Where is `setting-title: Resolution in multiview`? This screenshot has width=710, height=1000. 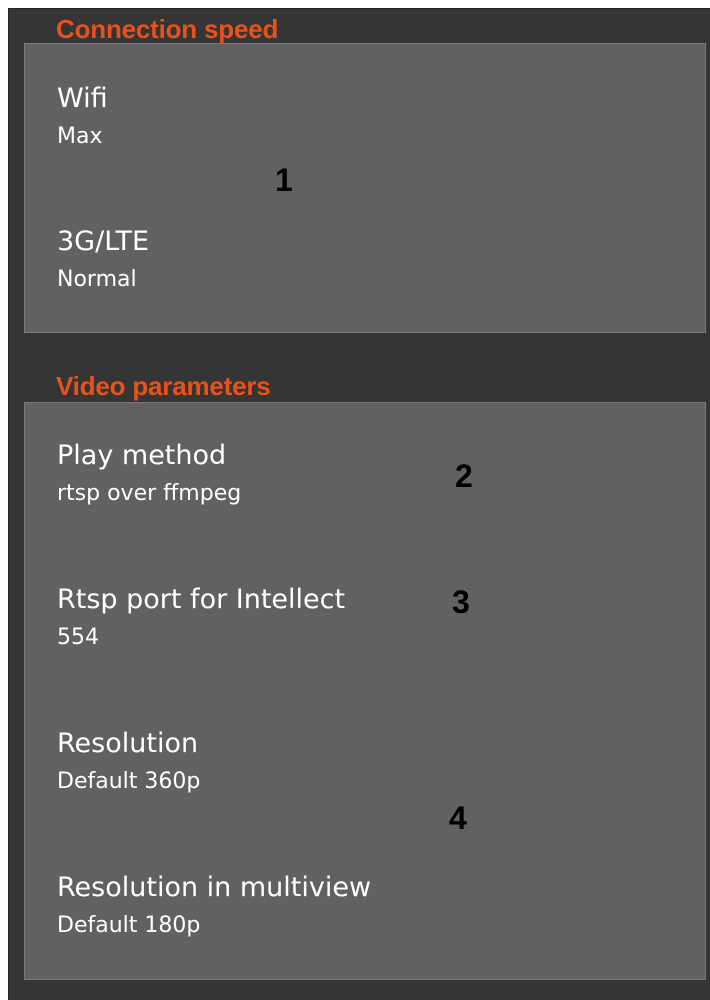 setting-title: Resolution in multiview is located at coordinates (214, 887).